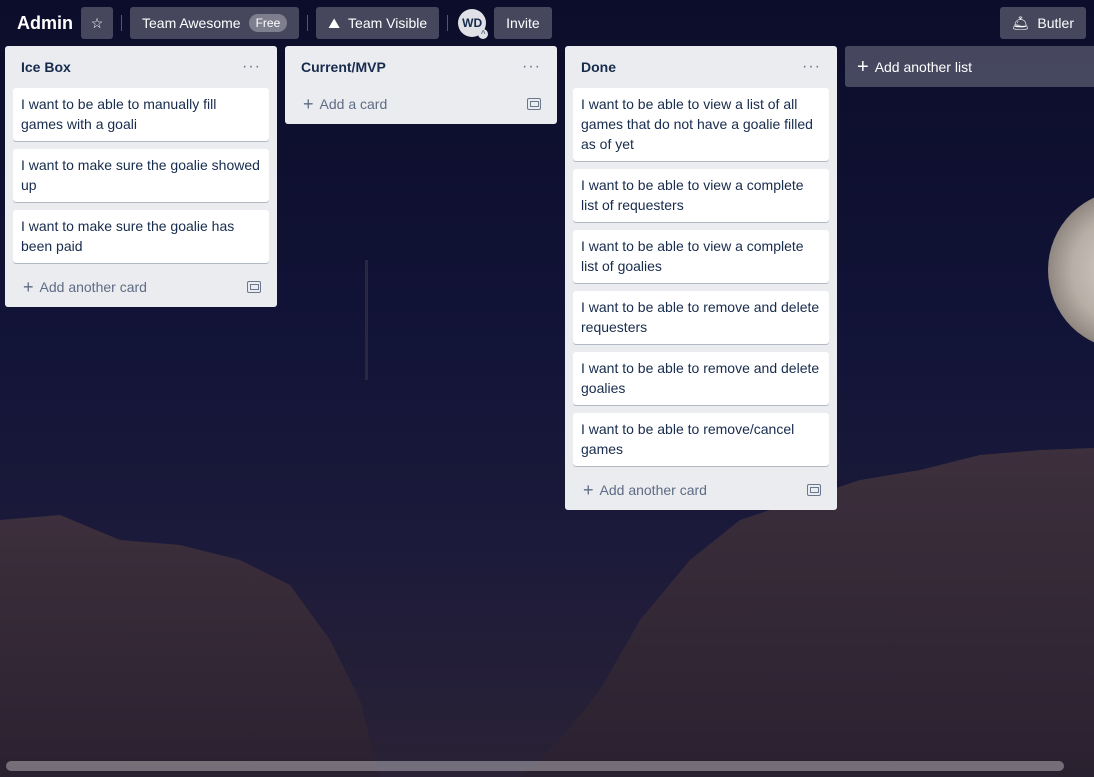 The height and width of the screenshot is (777, 1094). Describe the element at coordinates (701, 439) in the screenshot. I see `list-card: I want to be able to remove/cancel games` at that location.